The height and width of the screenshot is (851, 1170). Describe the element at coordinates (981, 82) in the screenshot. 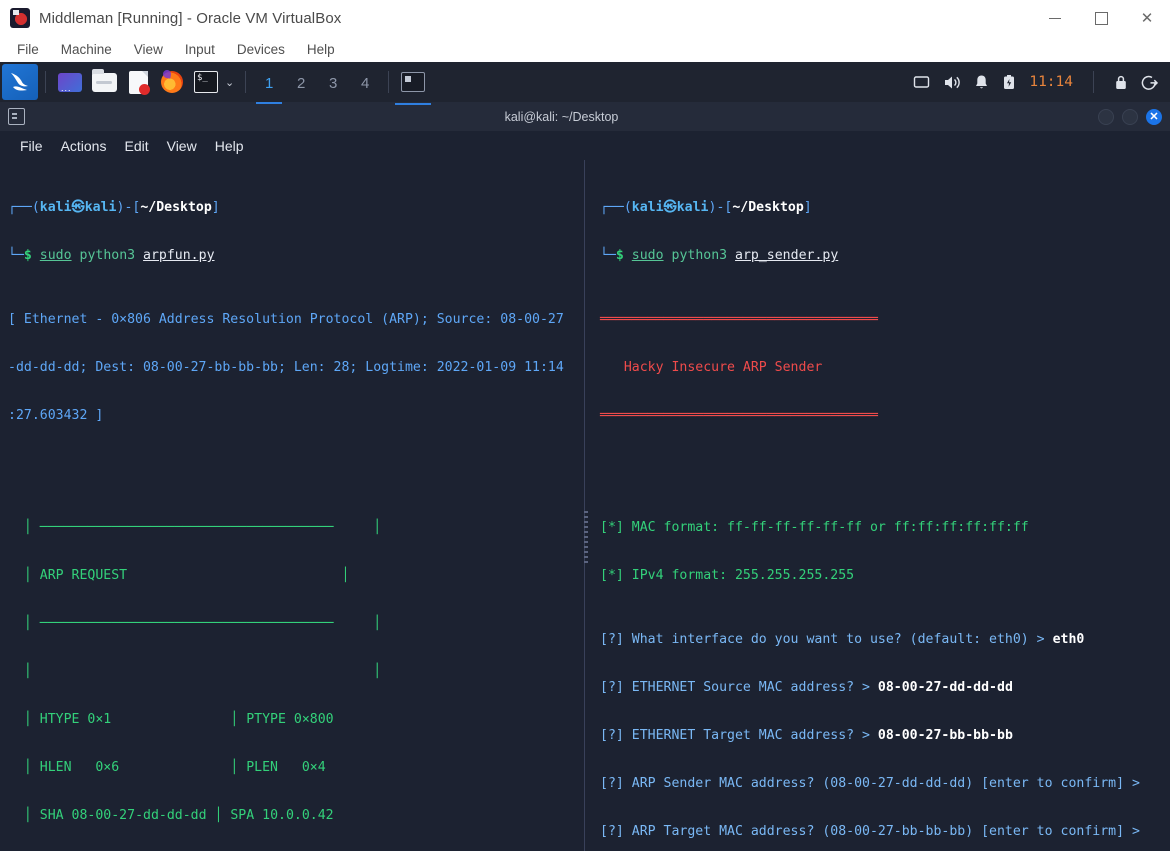

I see `bell-icon` at that location.